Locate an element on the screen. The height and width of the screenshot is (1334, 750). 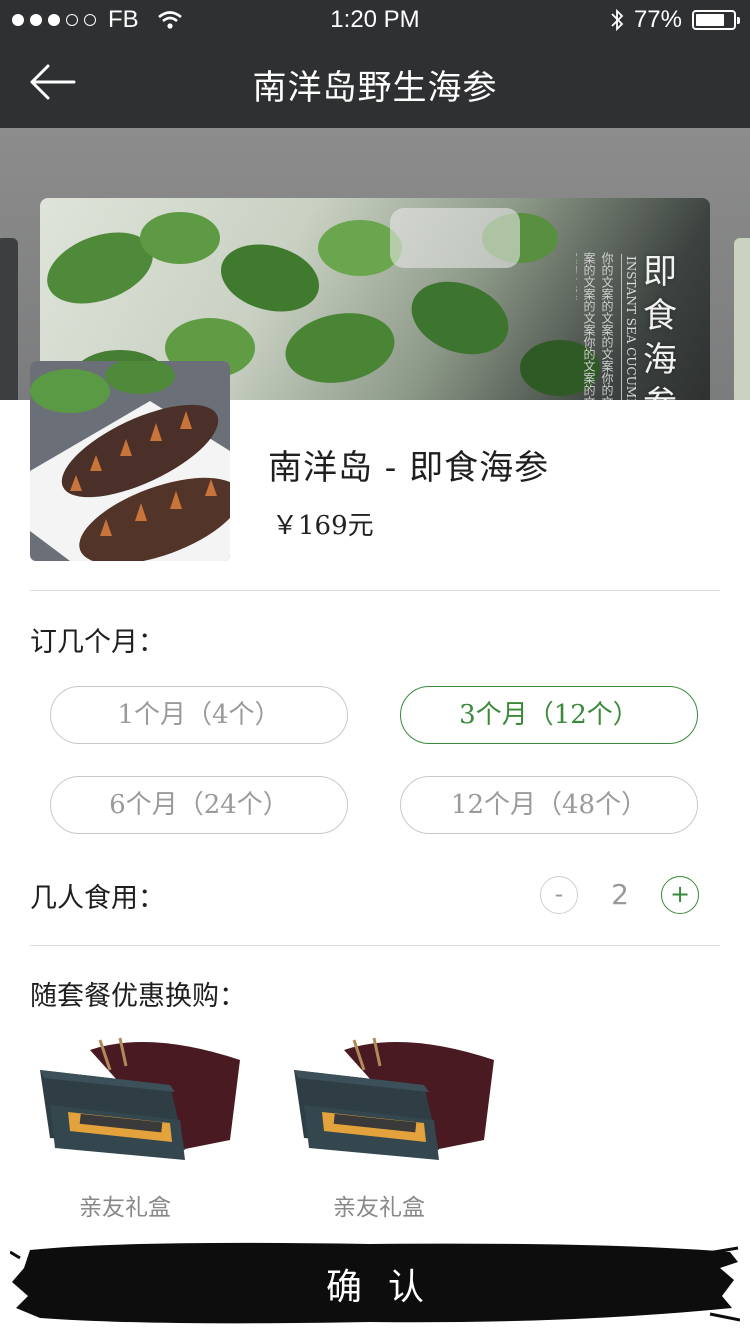
top-bar: FB 1:20 PM 77% 南洋岛野生海参 is located at coordinates (375, 64).